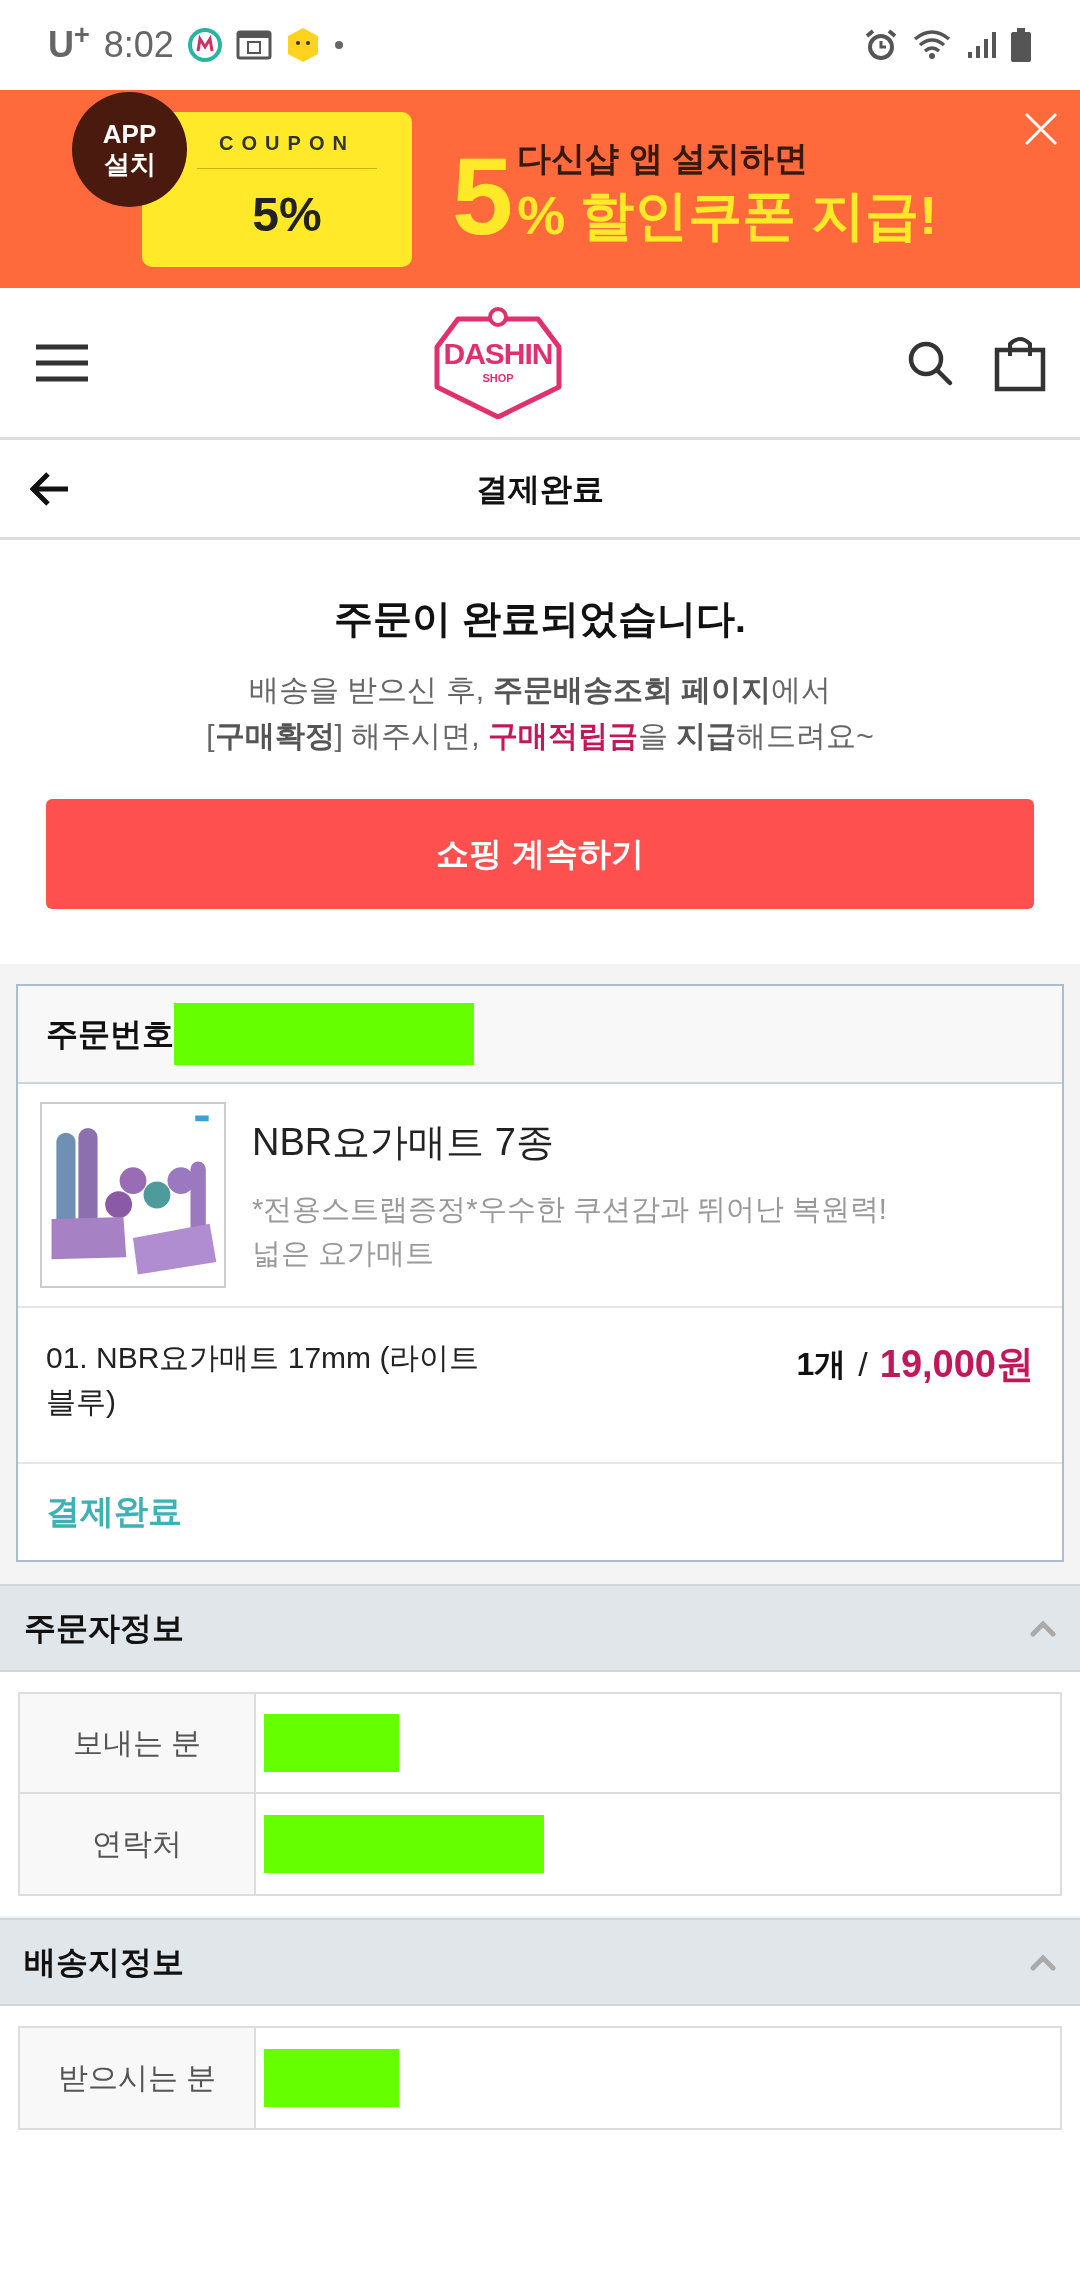 The width and height of the screenshot is (1080, 2280). What do you see at coordinates (663, 158) in the screenshot?
I see `banner-subtitle: 다신샵 앱 설치하면` at bounding box center [663, 158].